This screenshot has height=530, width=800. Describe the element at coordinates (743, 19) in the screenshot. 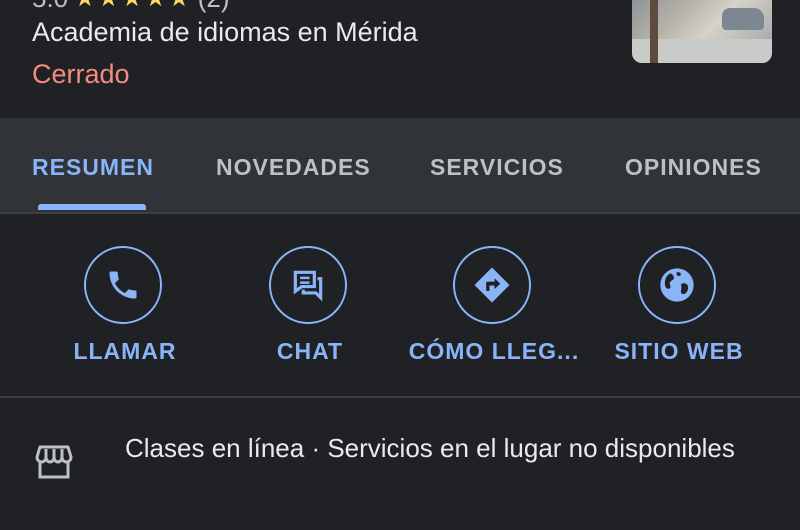

I see `photo-car` at that location.